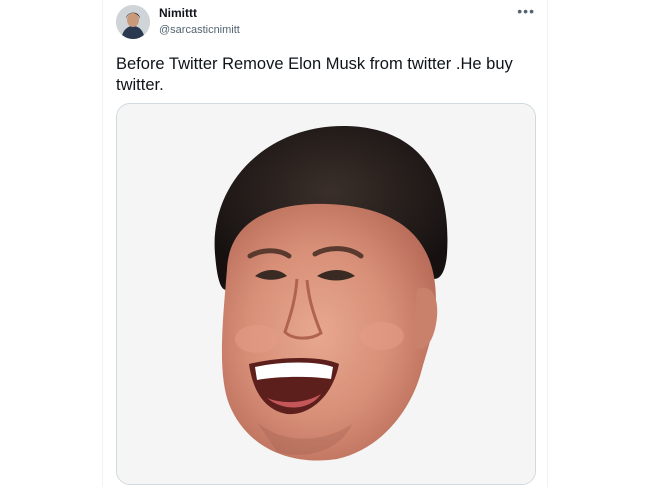 The image size is (650, 487). Describe the element at coordinates (199, 30) in the screenshot. I see `author-handle: @sarcasticnimitt` at that location.